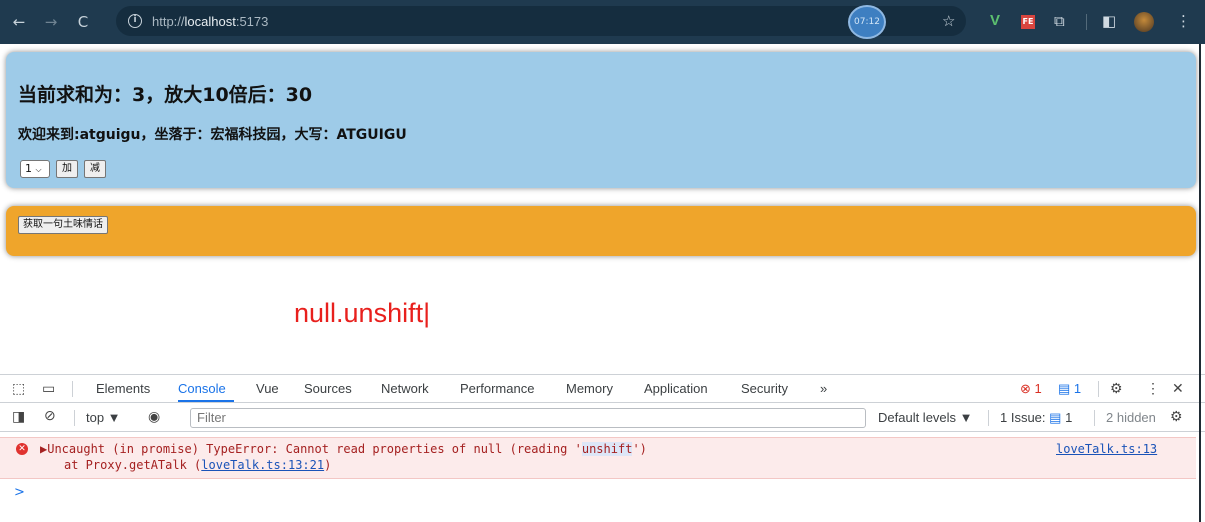  What do you see at coordinates (1036, 418) in the screenshot?
I see `issues-link: 1 Issue: ▤ 1` at bounding box center [1036, 418].